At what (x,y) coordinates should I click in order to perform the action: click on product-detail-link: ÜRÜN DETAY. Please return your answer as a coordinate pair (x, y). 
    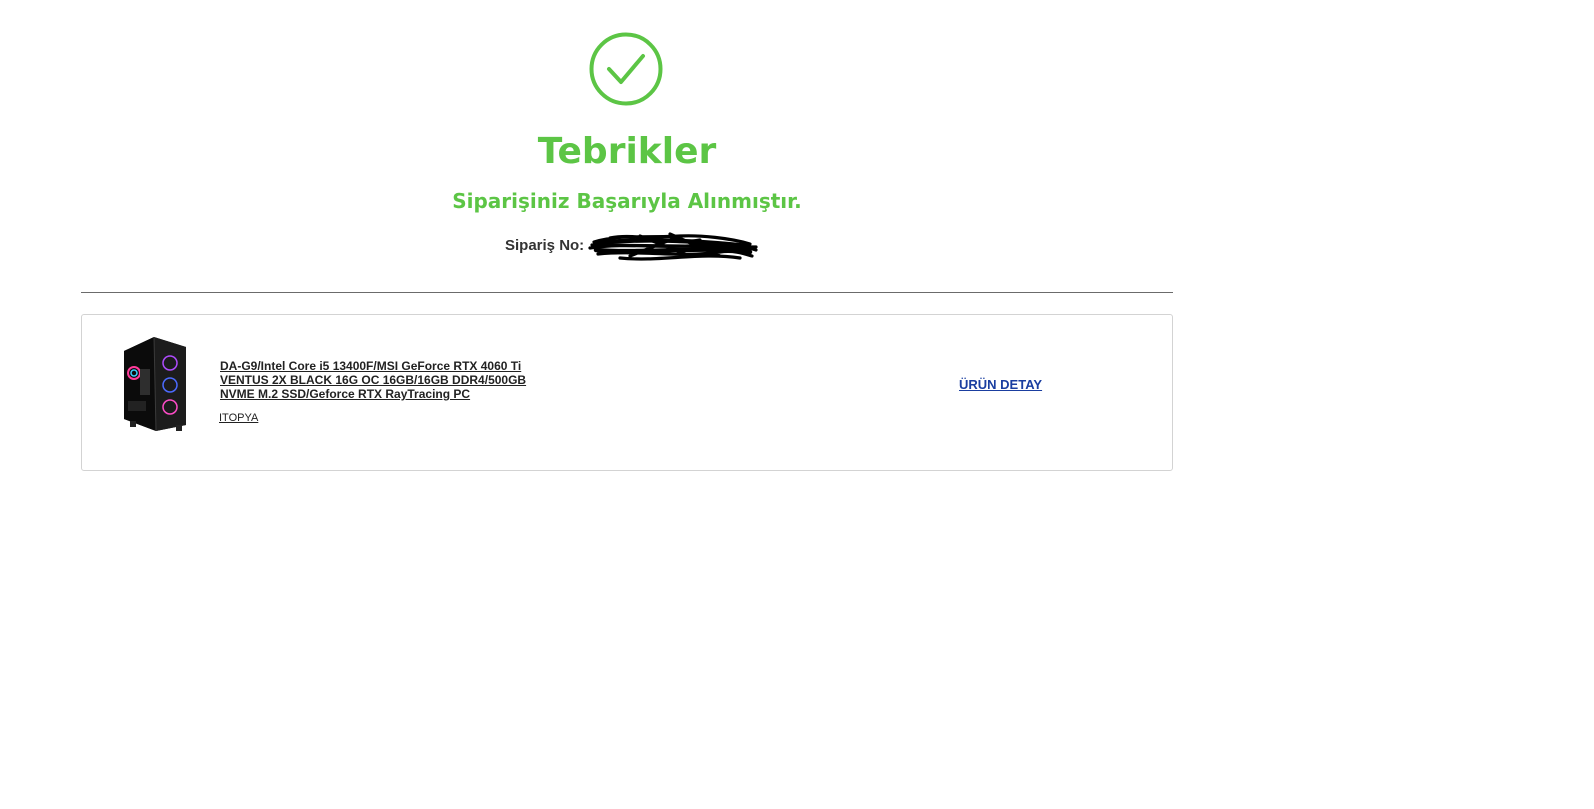
    Looking at the image, I should click on (1000, 385).